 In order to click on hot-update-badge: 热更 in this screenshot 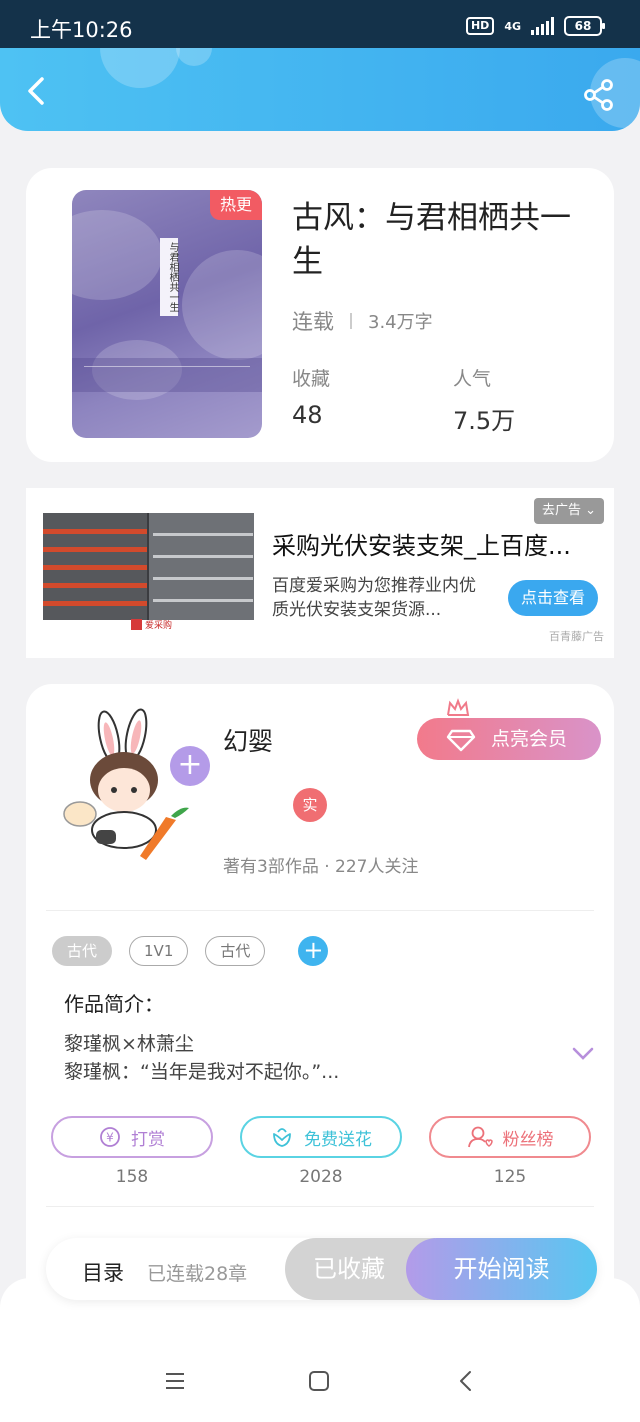, I will do `click(236, 205)`.